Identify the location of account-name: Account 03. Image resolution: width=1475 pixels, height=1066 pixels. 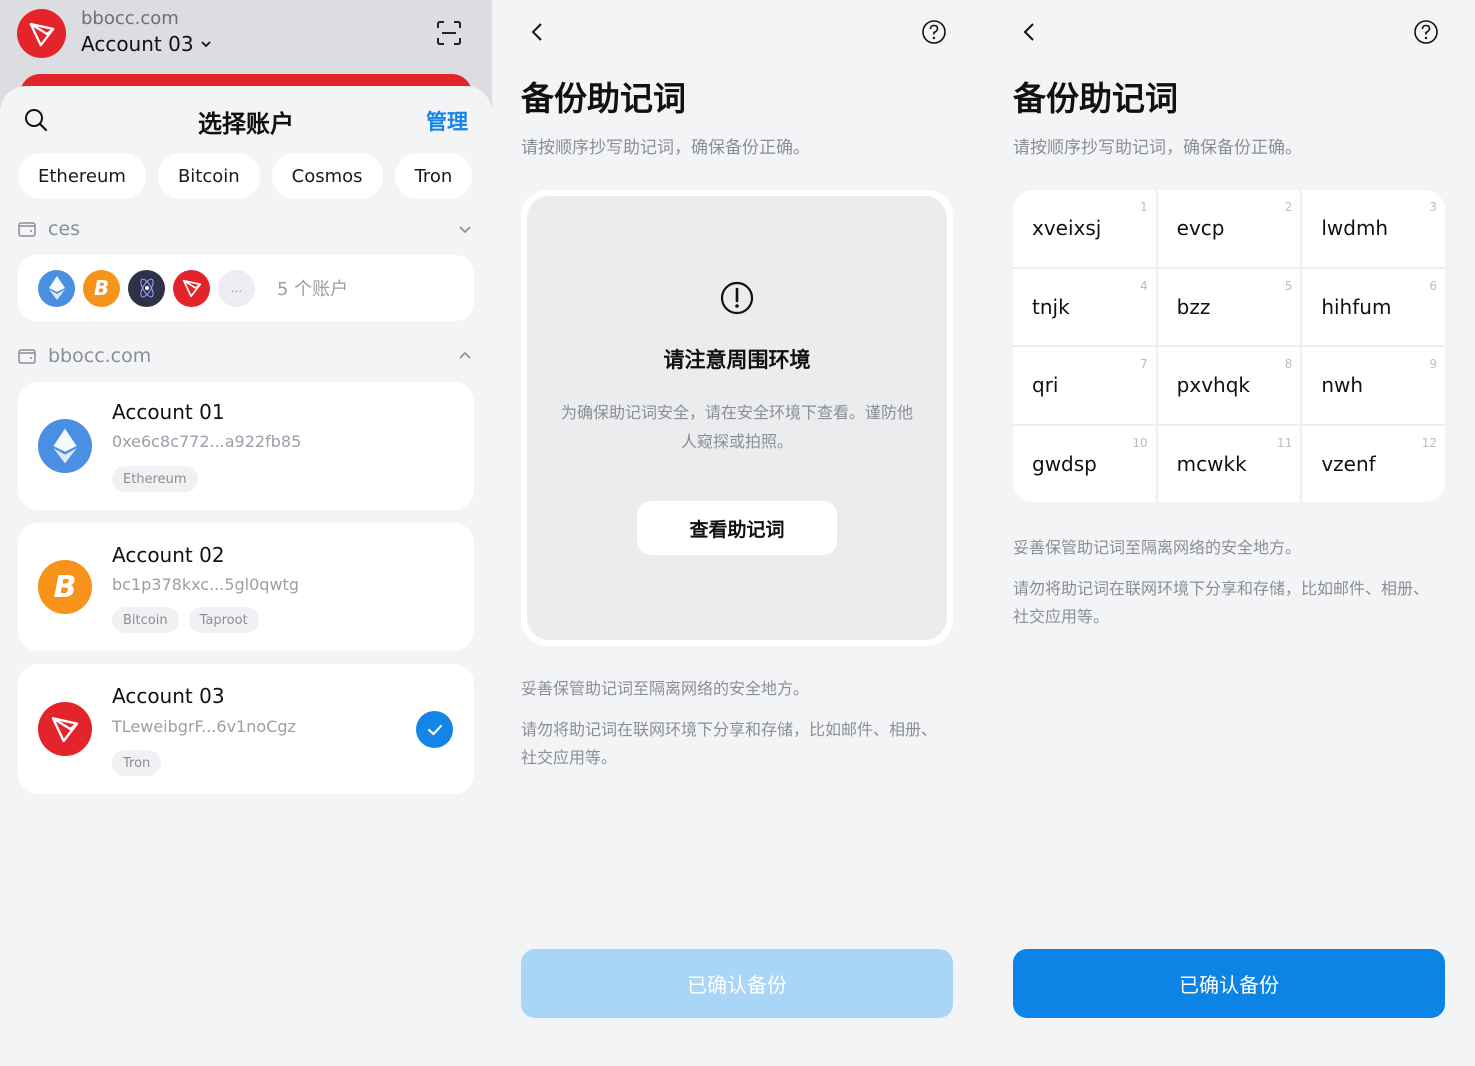
(168, 696).